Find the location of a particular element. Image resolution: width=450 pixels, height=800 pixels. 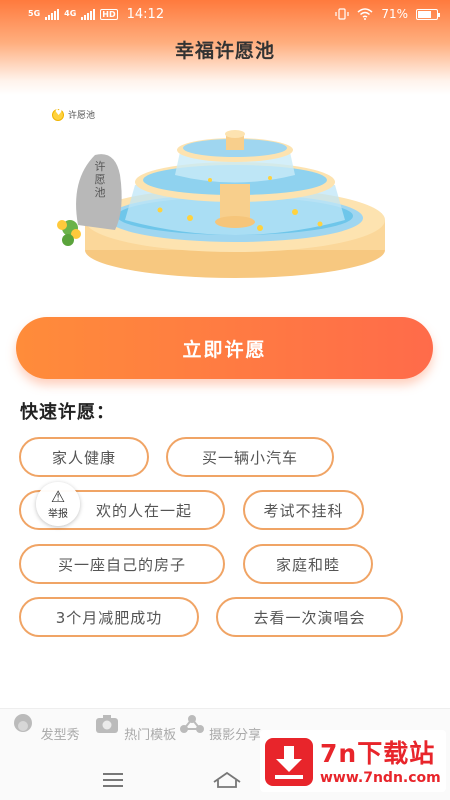

home-icon is located at coordinates (227, 779).